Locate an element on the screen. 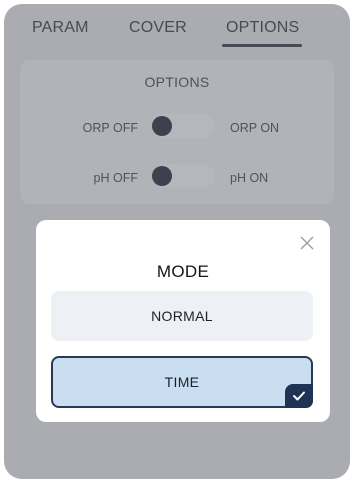 The width and height of the screenshot is (354, 481). mode-option-label: NORMAL is located at coordinates (182, 316).